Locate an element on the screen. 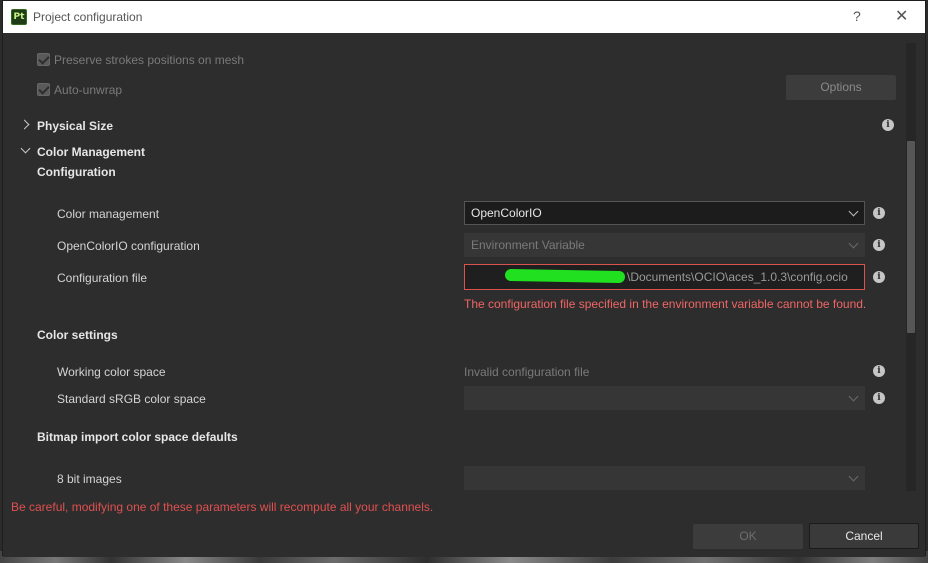  vertical-scrollbar is located at coordinates (911, 267).